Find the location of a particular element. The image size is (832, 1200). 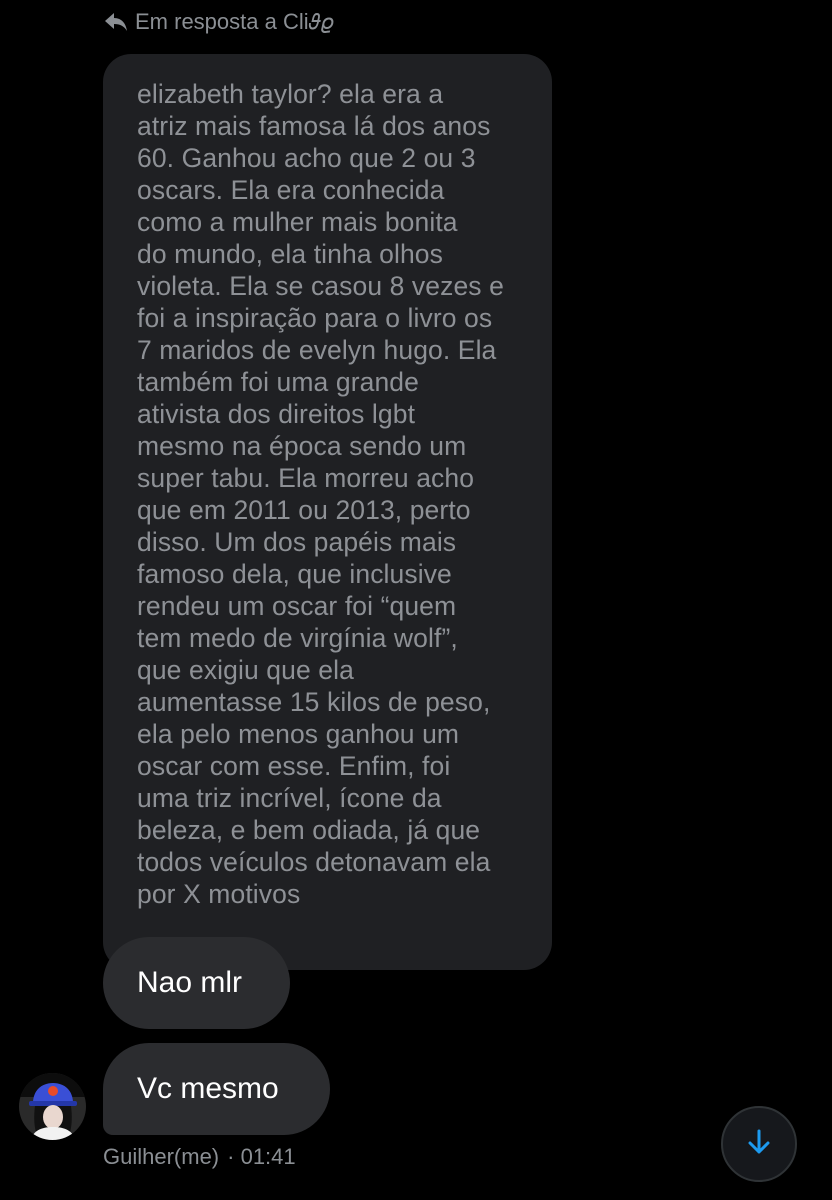

message-meta: Guilher(me) · 01:41 is located at coordinates (199, 1157).